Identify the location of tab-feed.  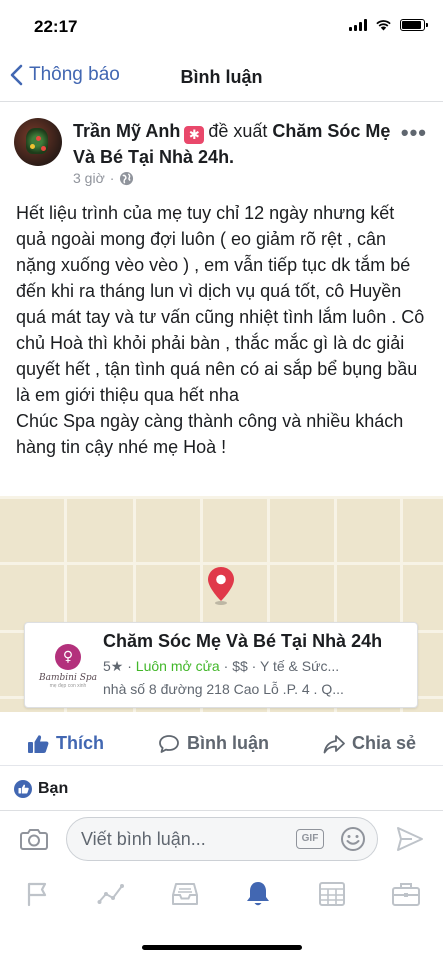
(37, 894).